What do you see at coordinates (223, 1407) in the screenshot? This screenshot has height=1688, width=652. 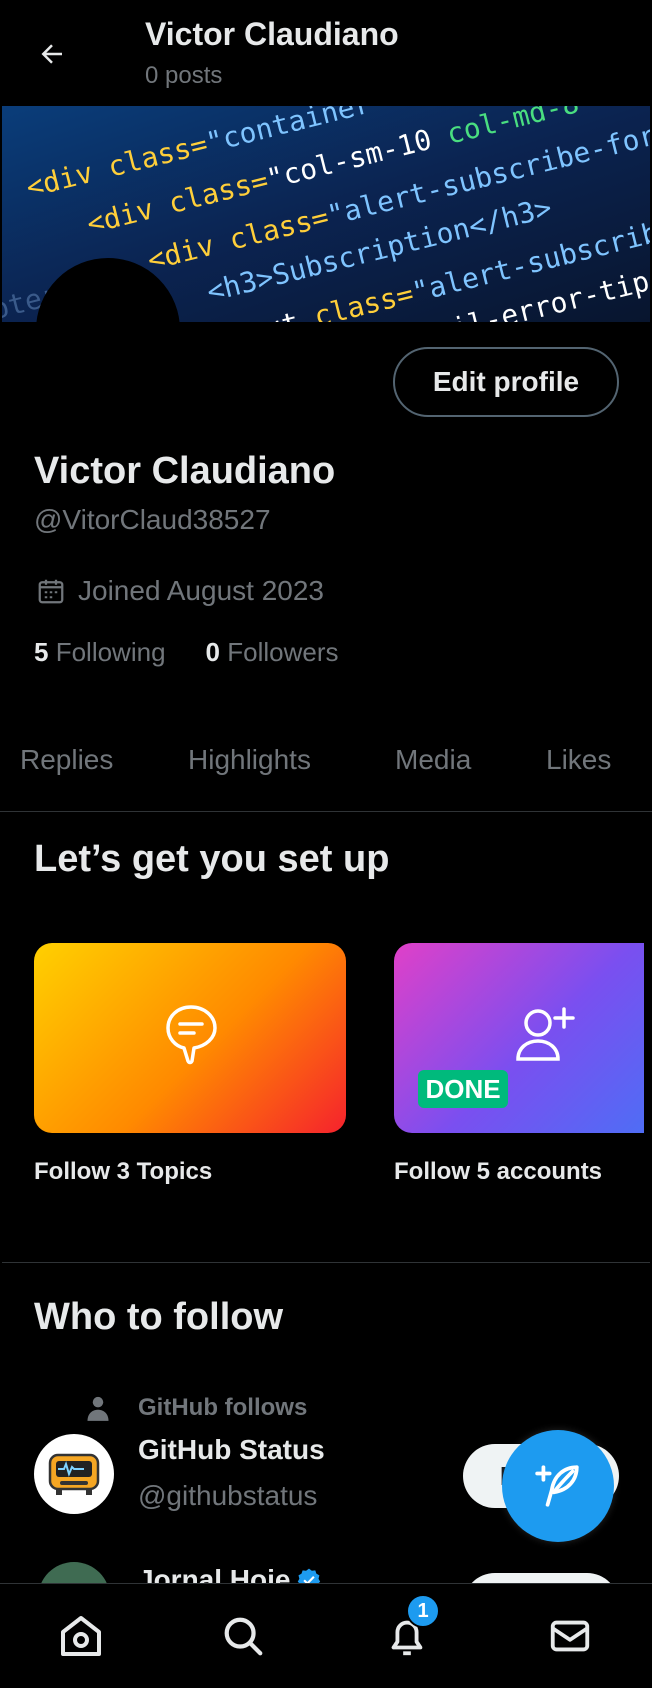 I see `social-context-text: GitHub follows` at bounding box center [223, 1407].